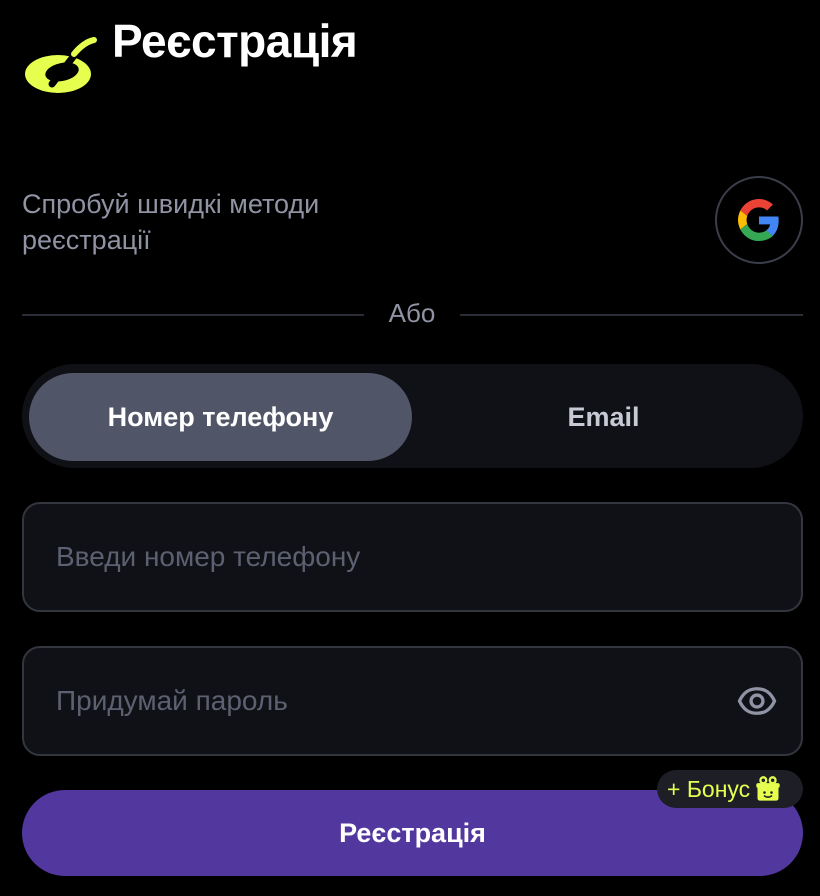 The image size is (820, 896). What do you see at coordinates (603, 417) in the screenshot?
I see `tab-email: Email` at bounding box center [603, 417].